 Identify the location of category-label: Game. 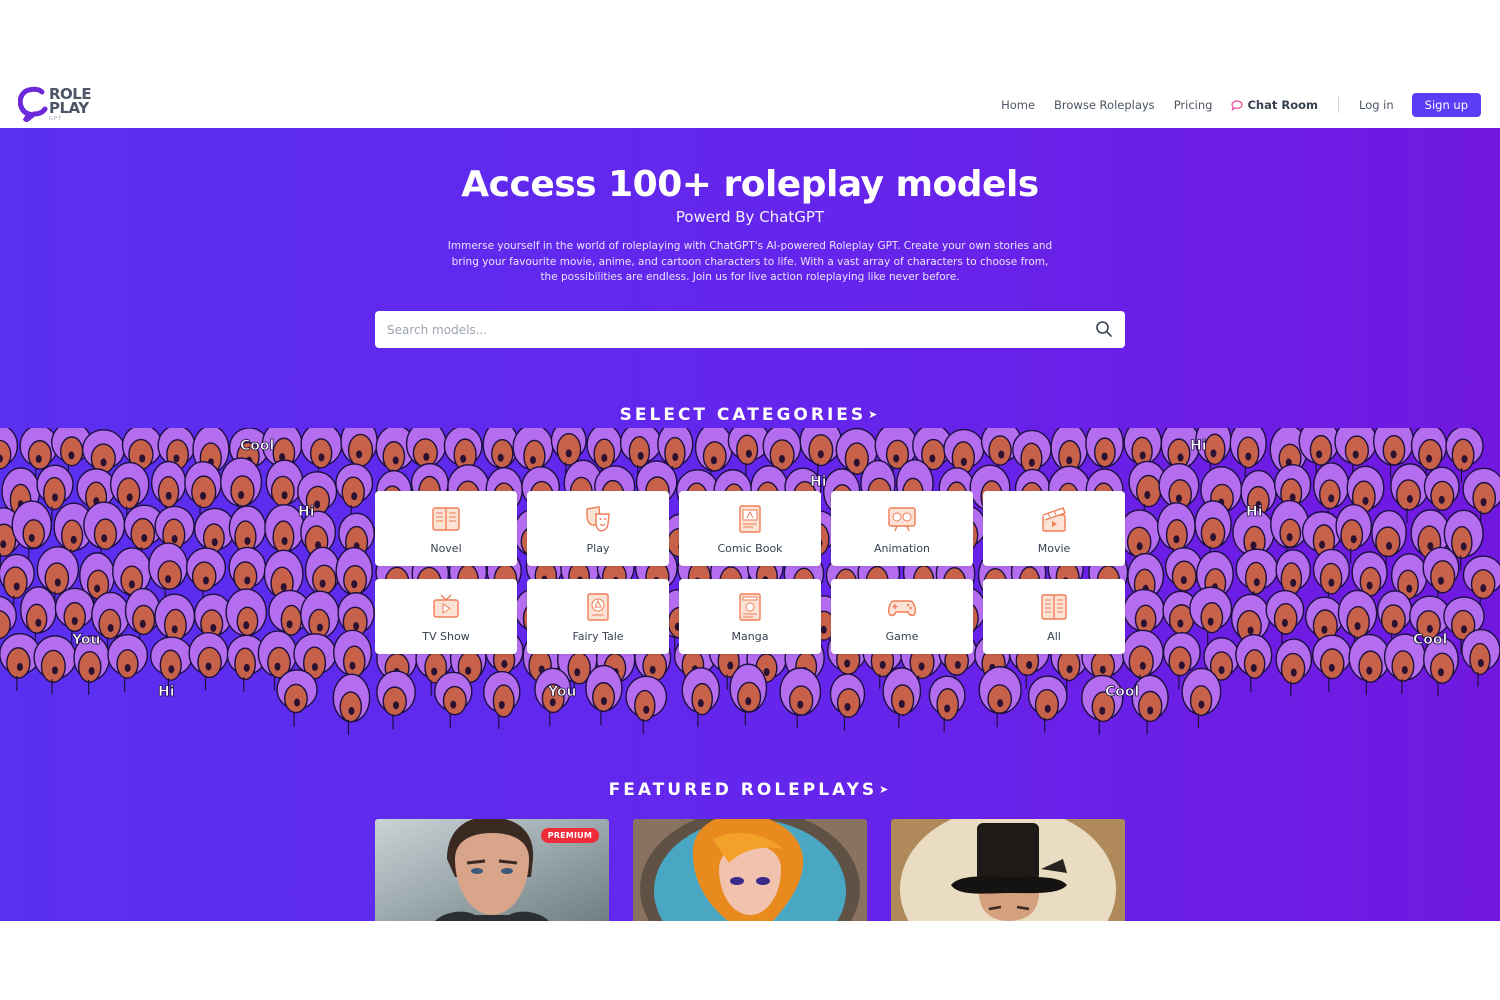
(902, 636).